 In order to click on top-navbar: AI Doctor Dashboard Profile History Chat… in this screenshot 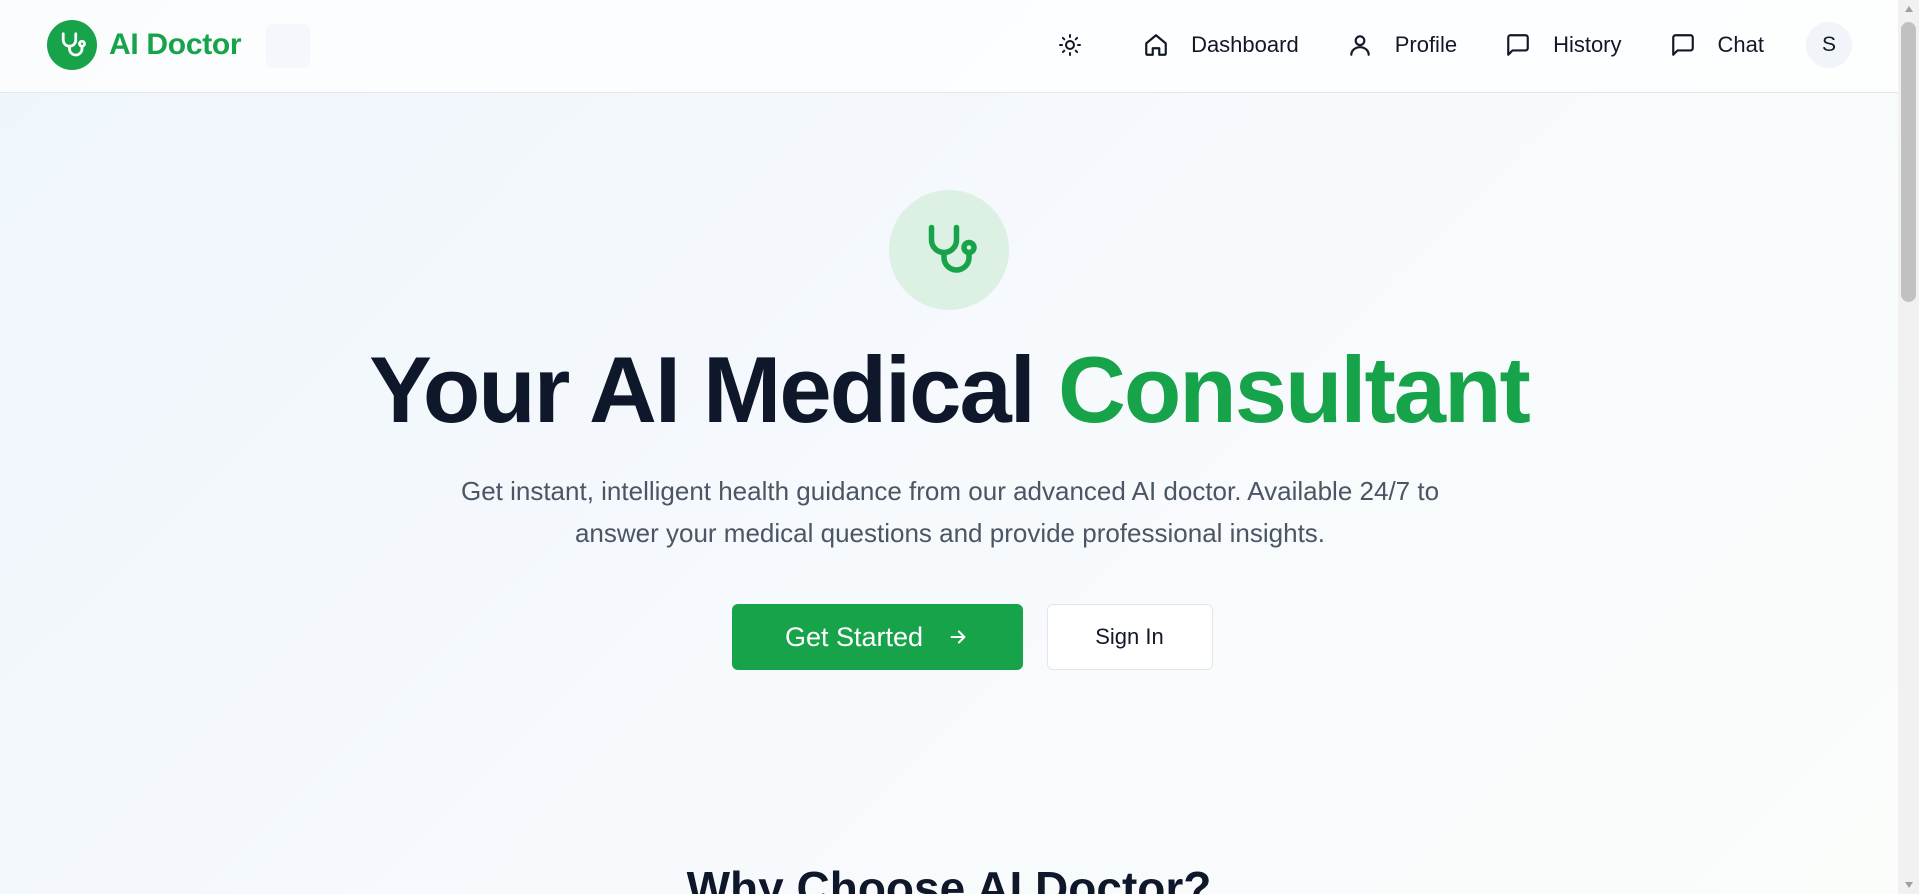, I will do `click(949, 46)`.